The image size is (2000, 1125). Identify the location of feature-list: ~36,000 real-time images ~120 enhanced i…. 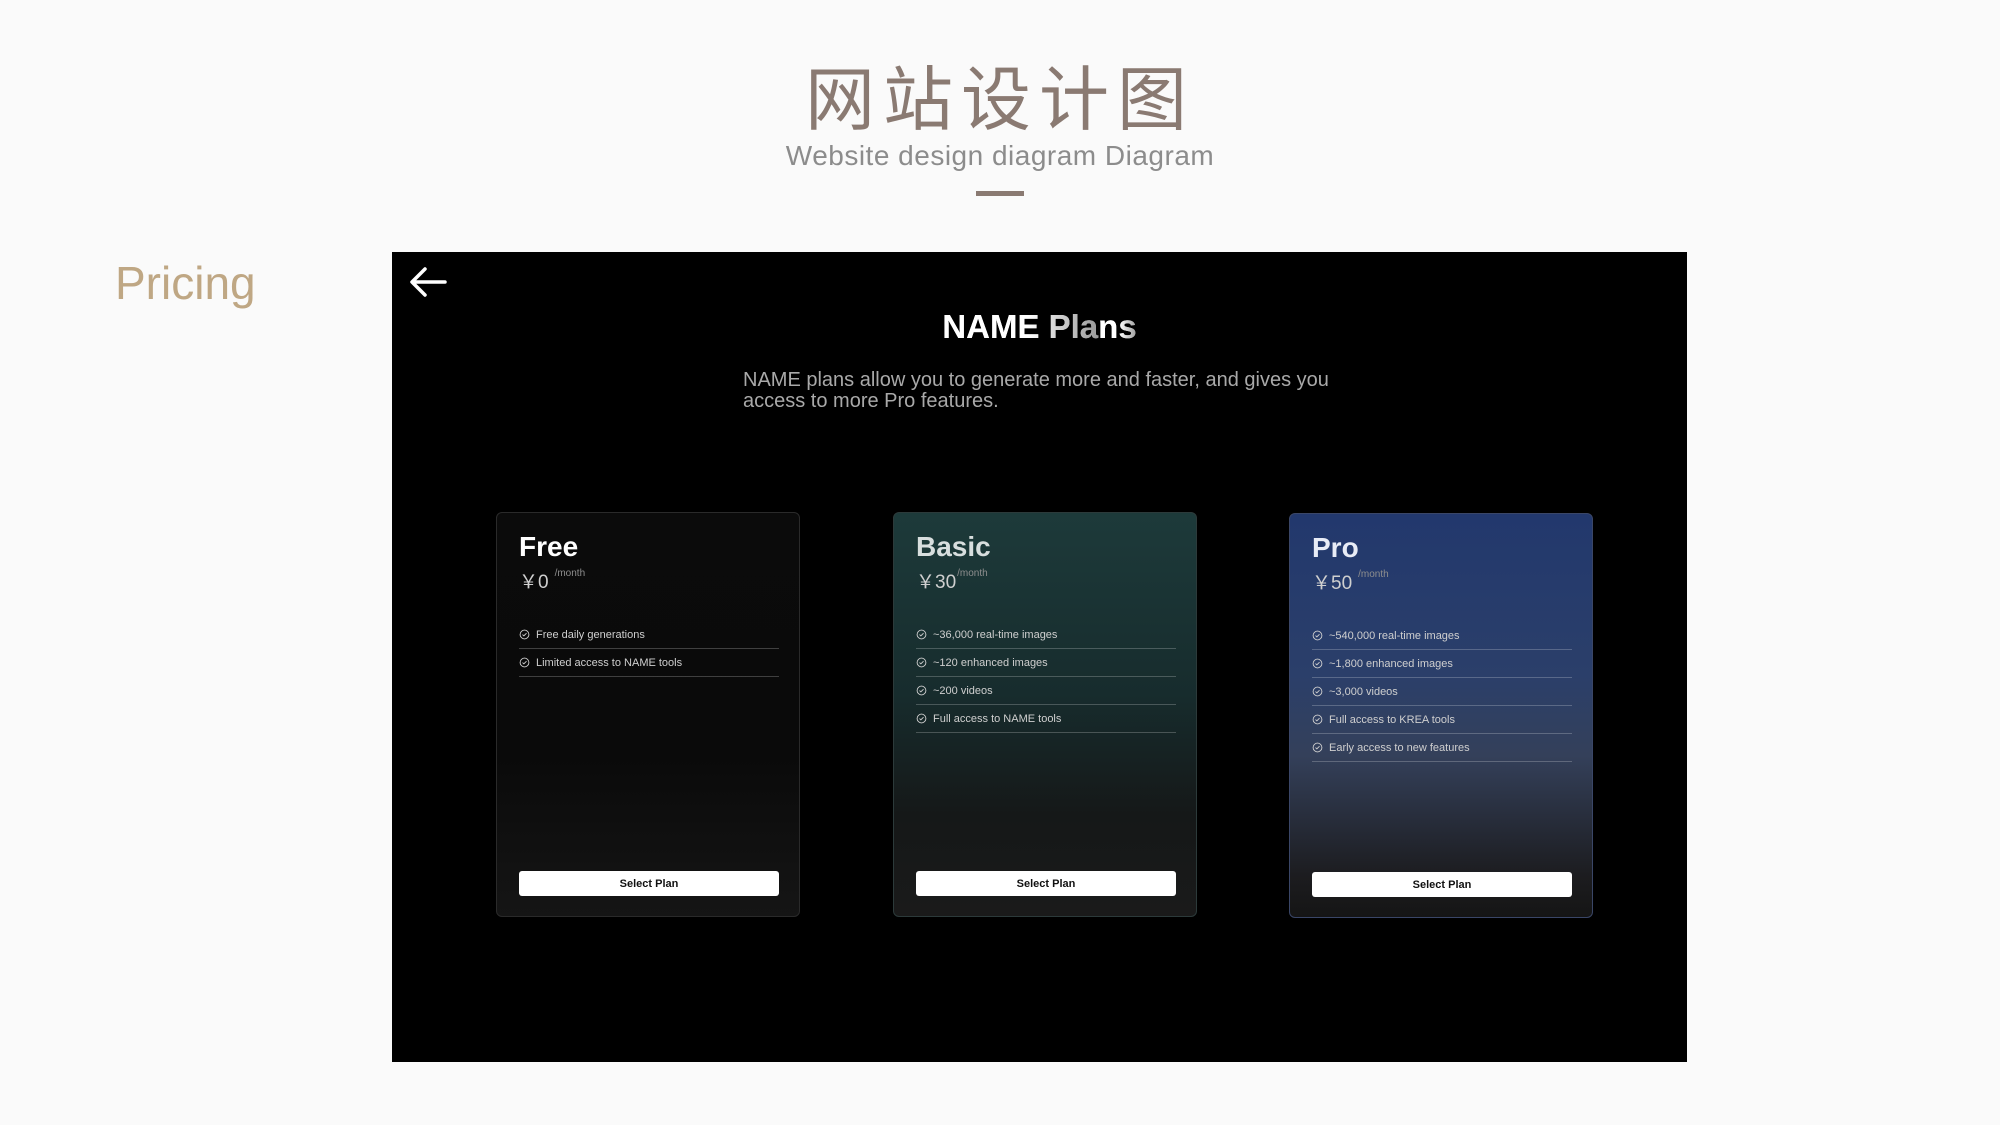
(1046, 677).